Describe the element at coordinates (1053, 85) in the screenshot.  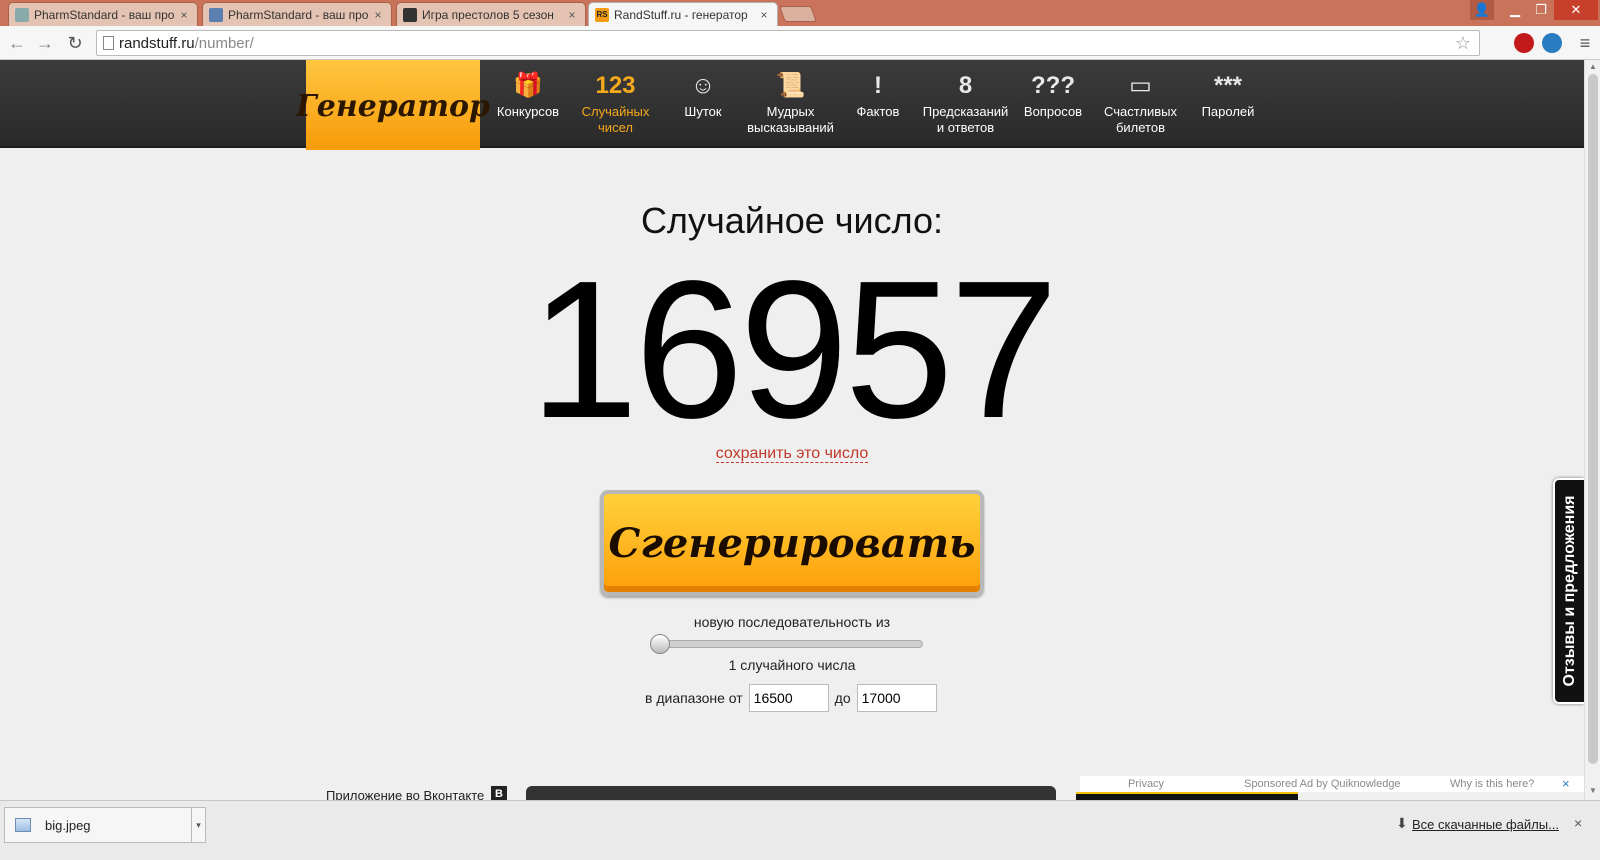
I see `questions-icon: ???` at that location.